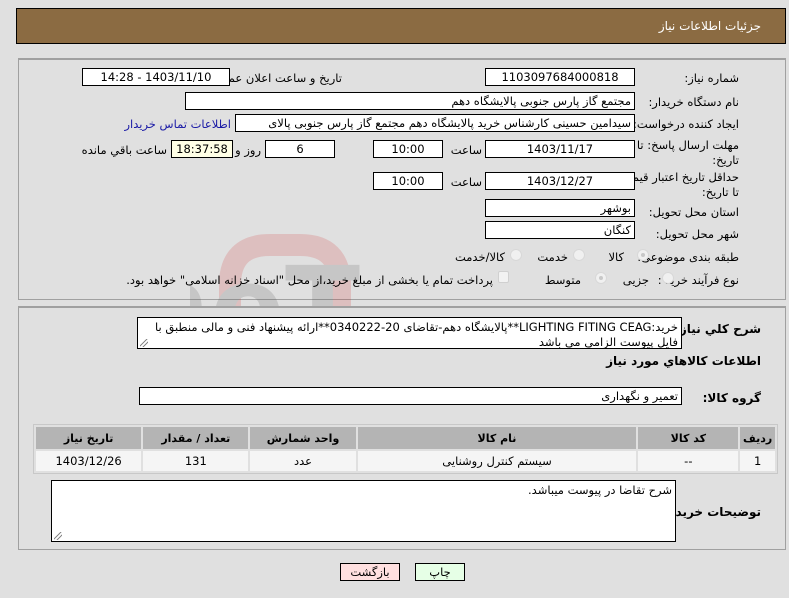 This screenshot has width=789, height=598. Describe the element at coordinates (248, 150) in the screenshot. I see `days-label: روز و` at that location.